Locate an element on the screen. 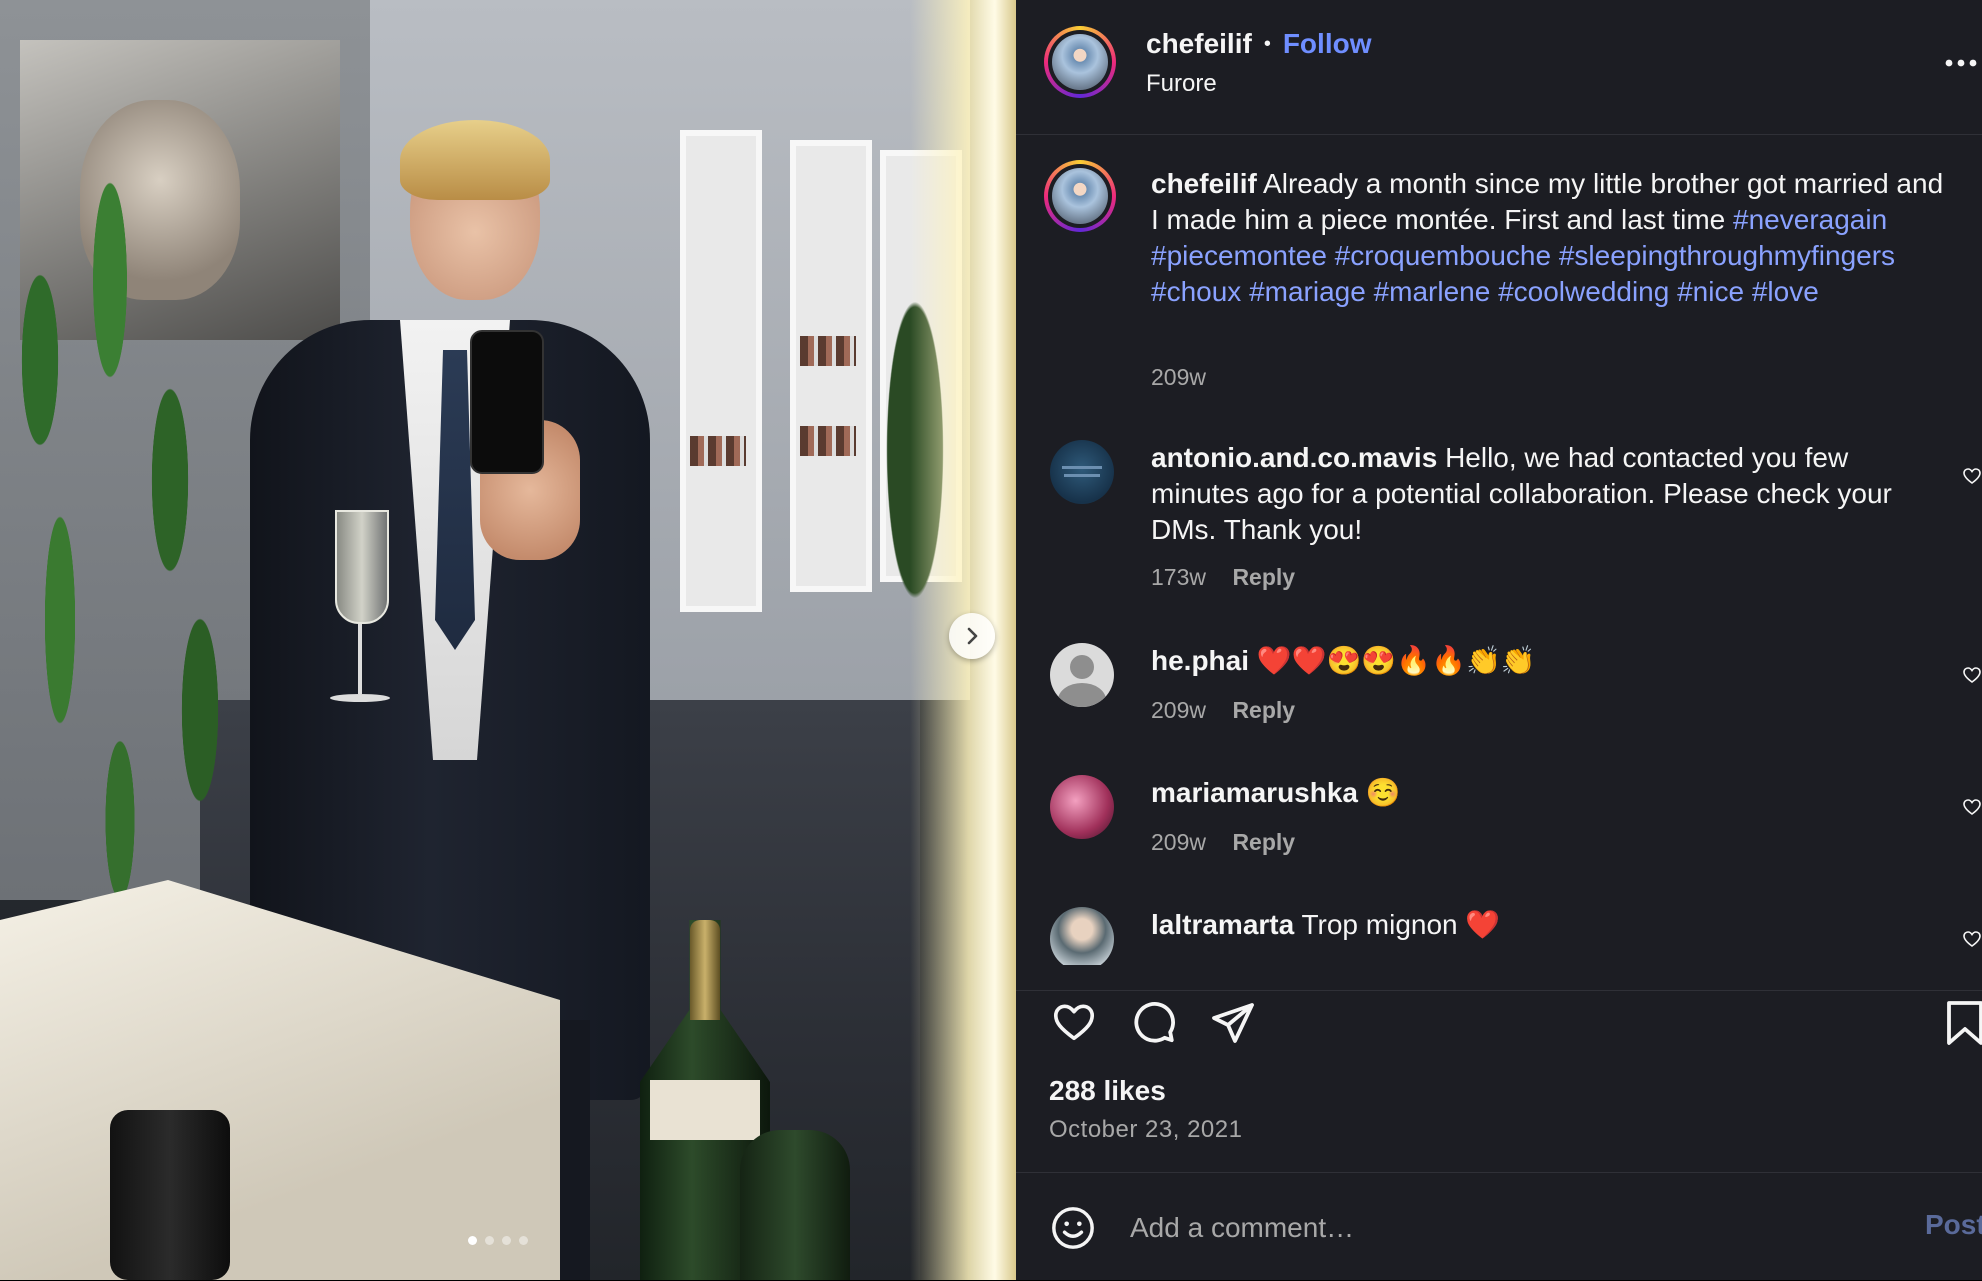  comment-text: Trop mignon ❤️ is located at coordinates (1401, 924).